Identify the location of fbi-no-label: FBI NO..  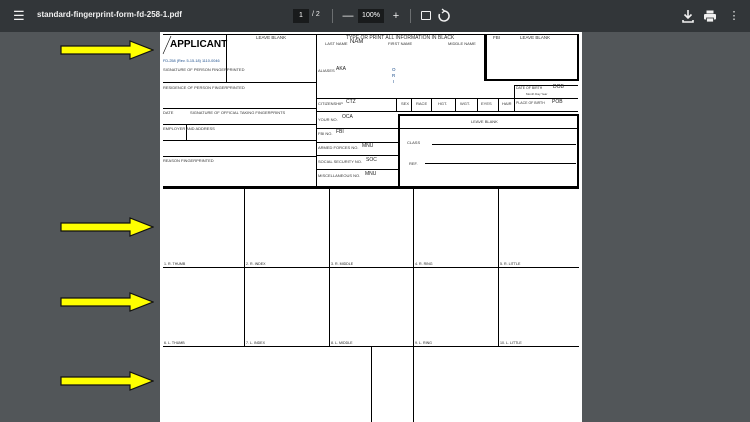
(325, 133).